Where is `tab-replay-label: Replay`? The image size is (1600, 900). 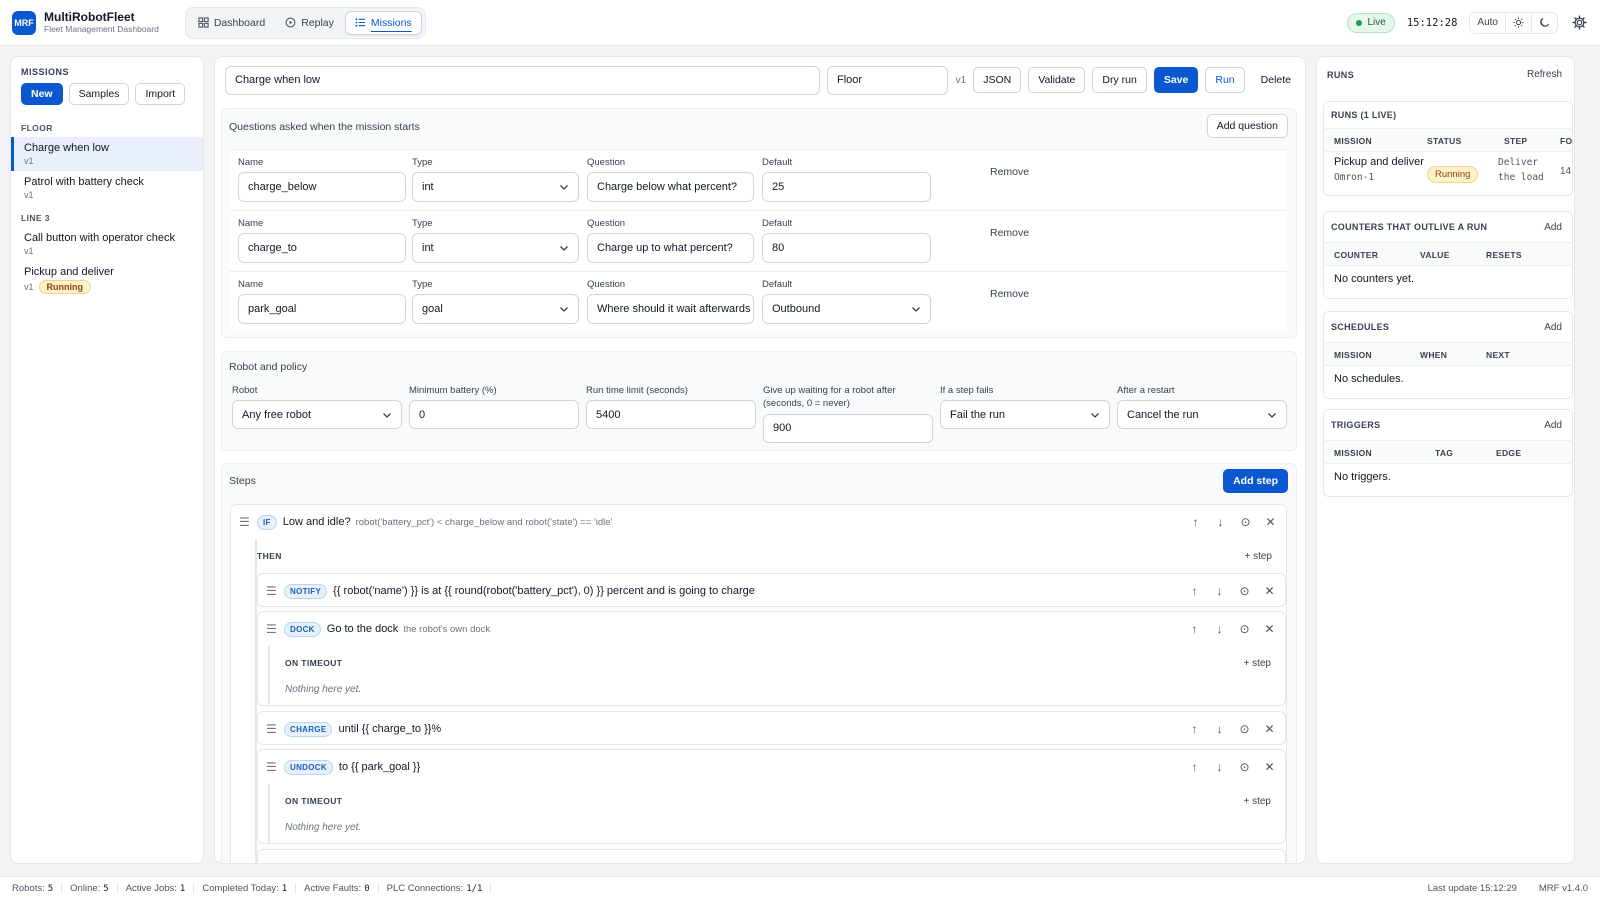
tab-replay-label: Replay is located at coordinates (317, 22).